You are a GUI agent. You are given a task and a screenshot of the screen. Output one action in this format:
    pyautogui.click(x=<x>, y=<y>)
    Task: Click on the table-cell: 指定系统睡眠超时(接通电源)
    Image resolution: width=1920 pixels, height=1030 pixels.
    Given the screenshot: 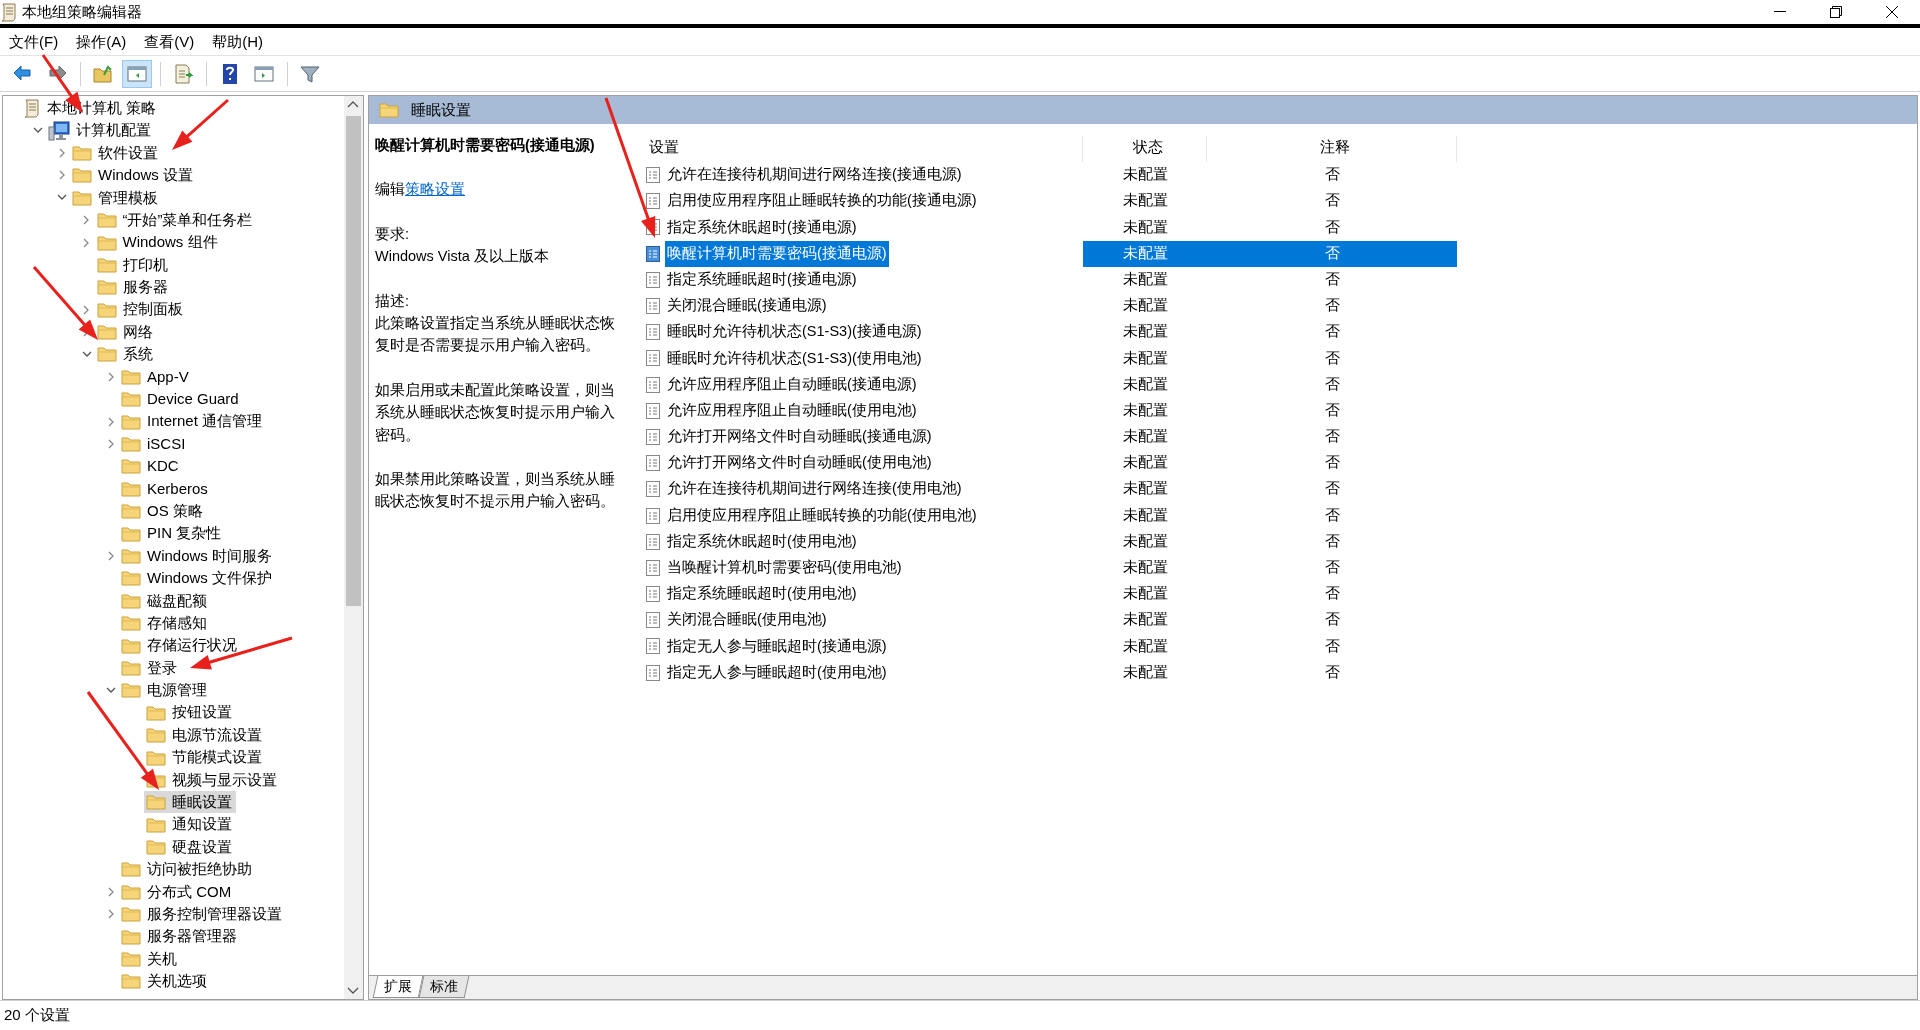 What is the action you would take?
    pyautogui.click(x=863, y=279)
    